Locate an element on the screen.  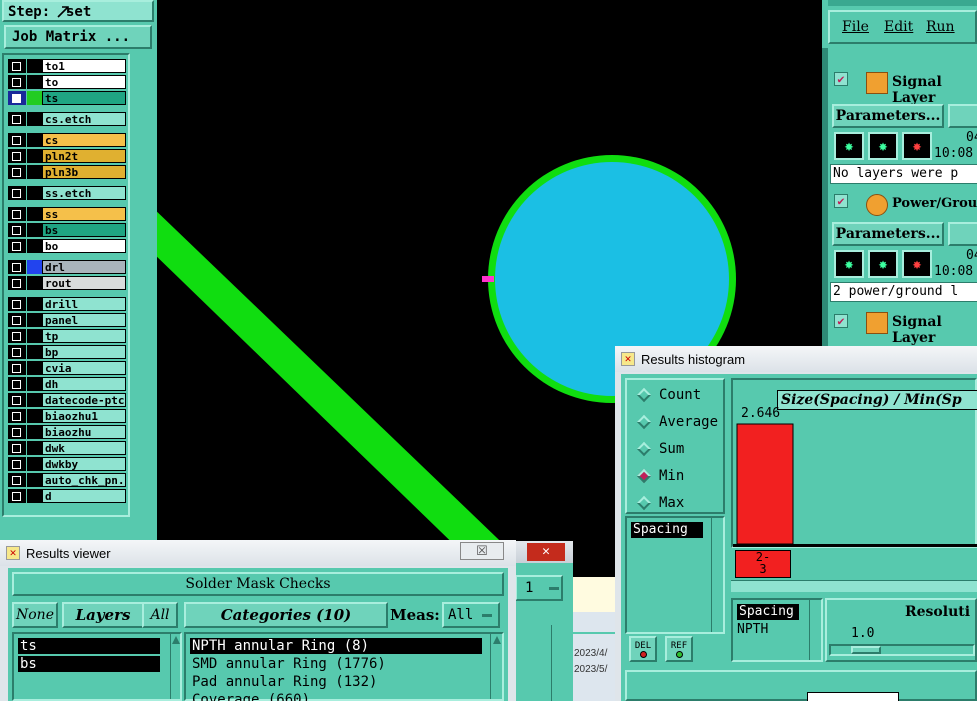
layer-row-panel: panel is located at coordinates (67, 320).